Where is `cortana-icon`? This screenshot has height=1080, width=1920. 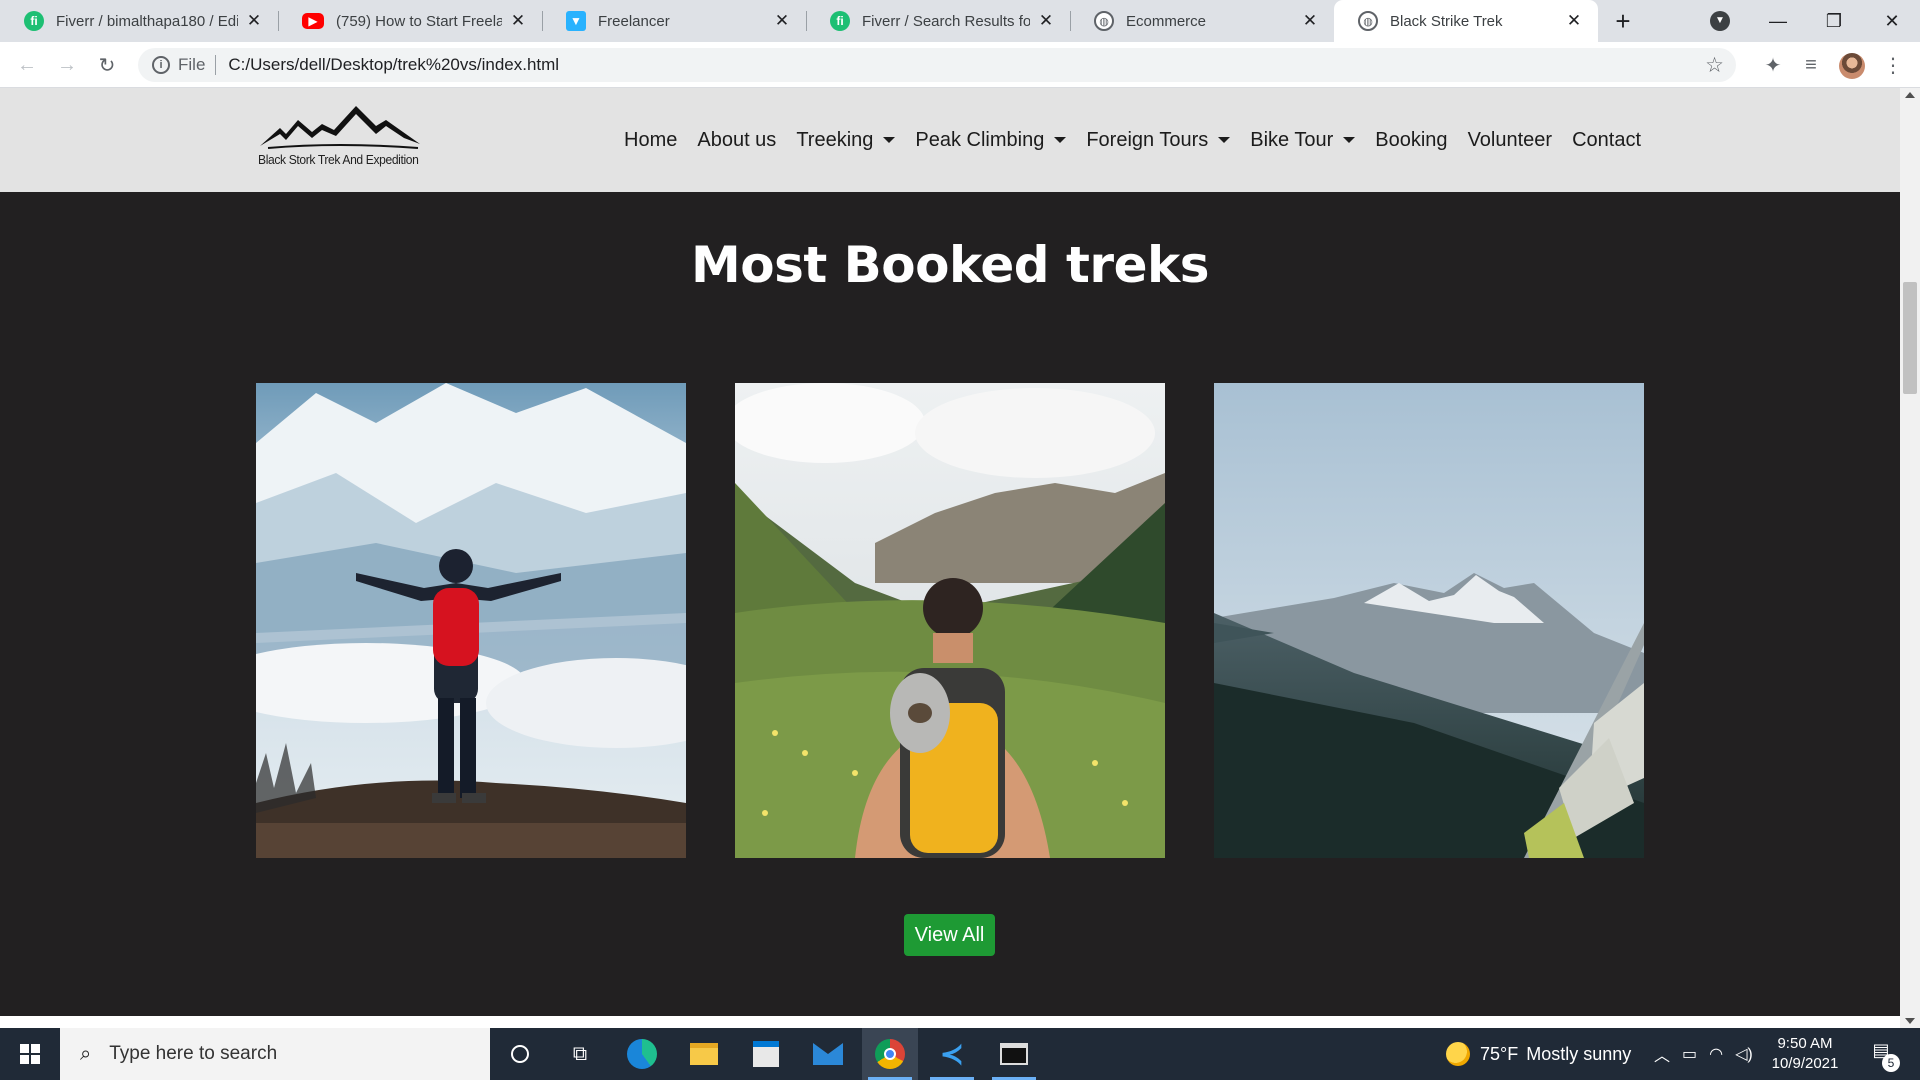 cortana-icon is located at coordinates (520, 1054).